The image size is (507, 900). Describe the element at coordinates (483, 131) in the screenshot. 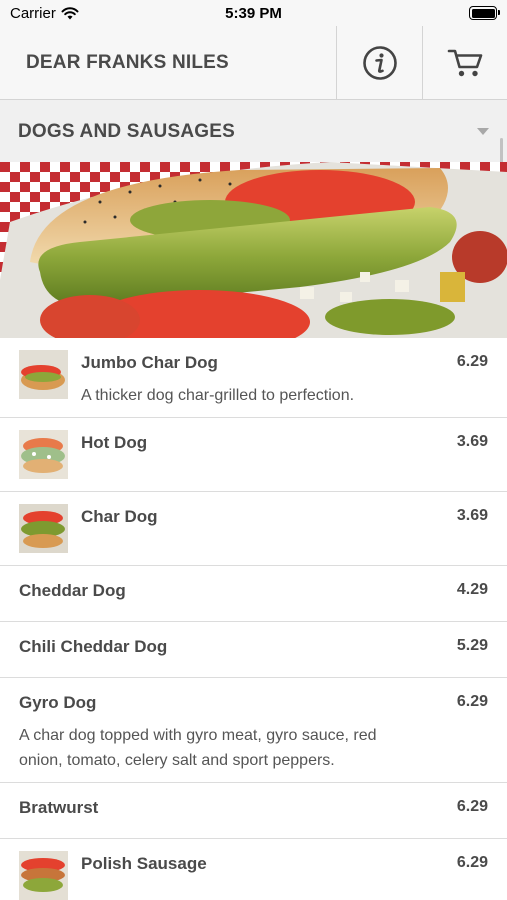

I see `dropdown-caret-icon` at that location.